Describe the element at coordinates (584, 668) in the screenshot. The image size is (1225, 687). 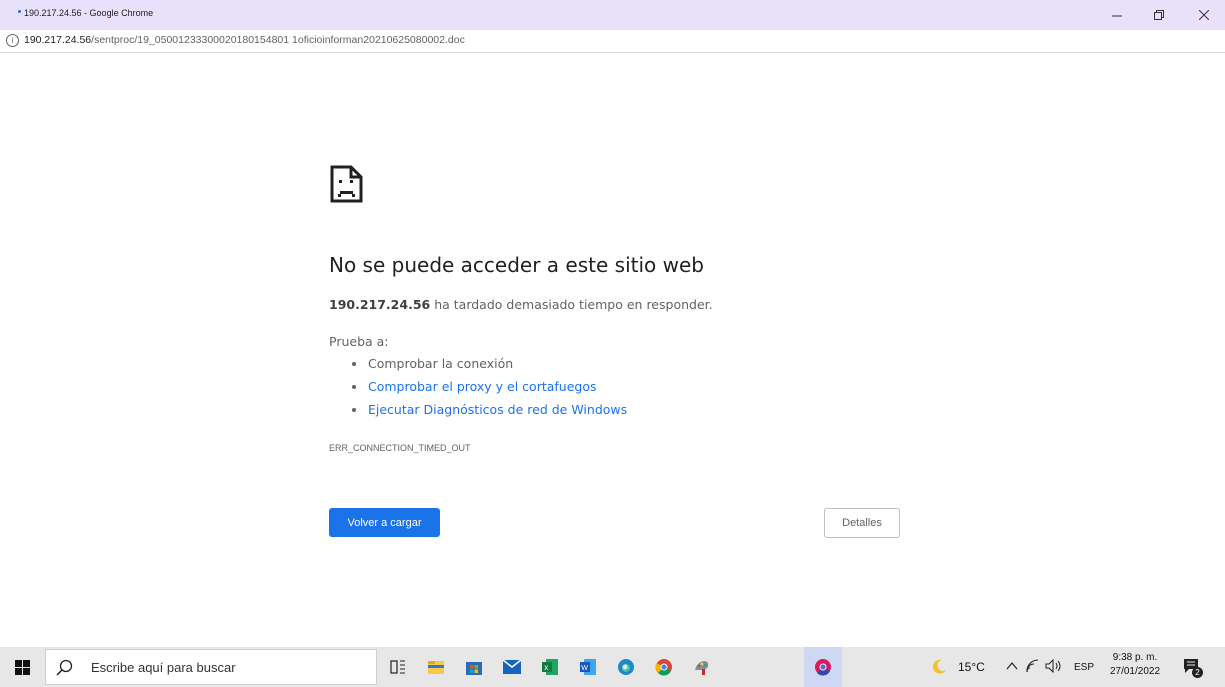
I see `svg-text: W` at that location.